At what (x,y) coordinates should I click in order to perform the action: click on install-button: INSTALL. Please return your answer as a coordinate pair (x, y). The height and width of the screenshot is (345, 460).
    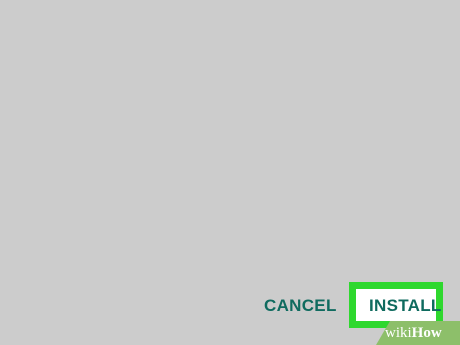
    Looking at the image, I should click on (405, 306).